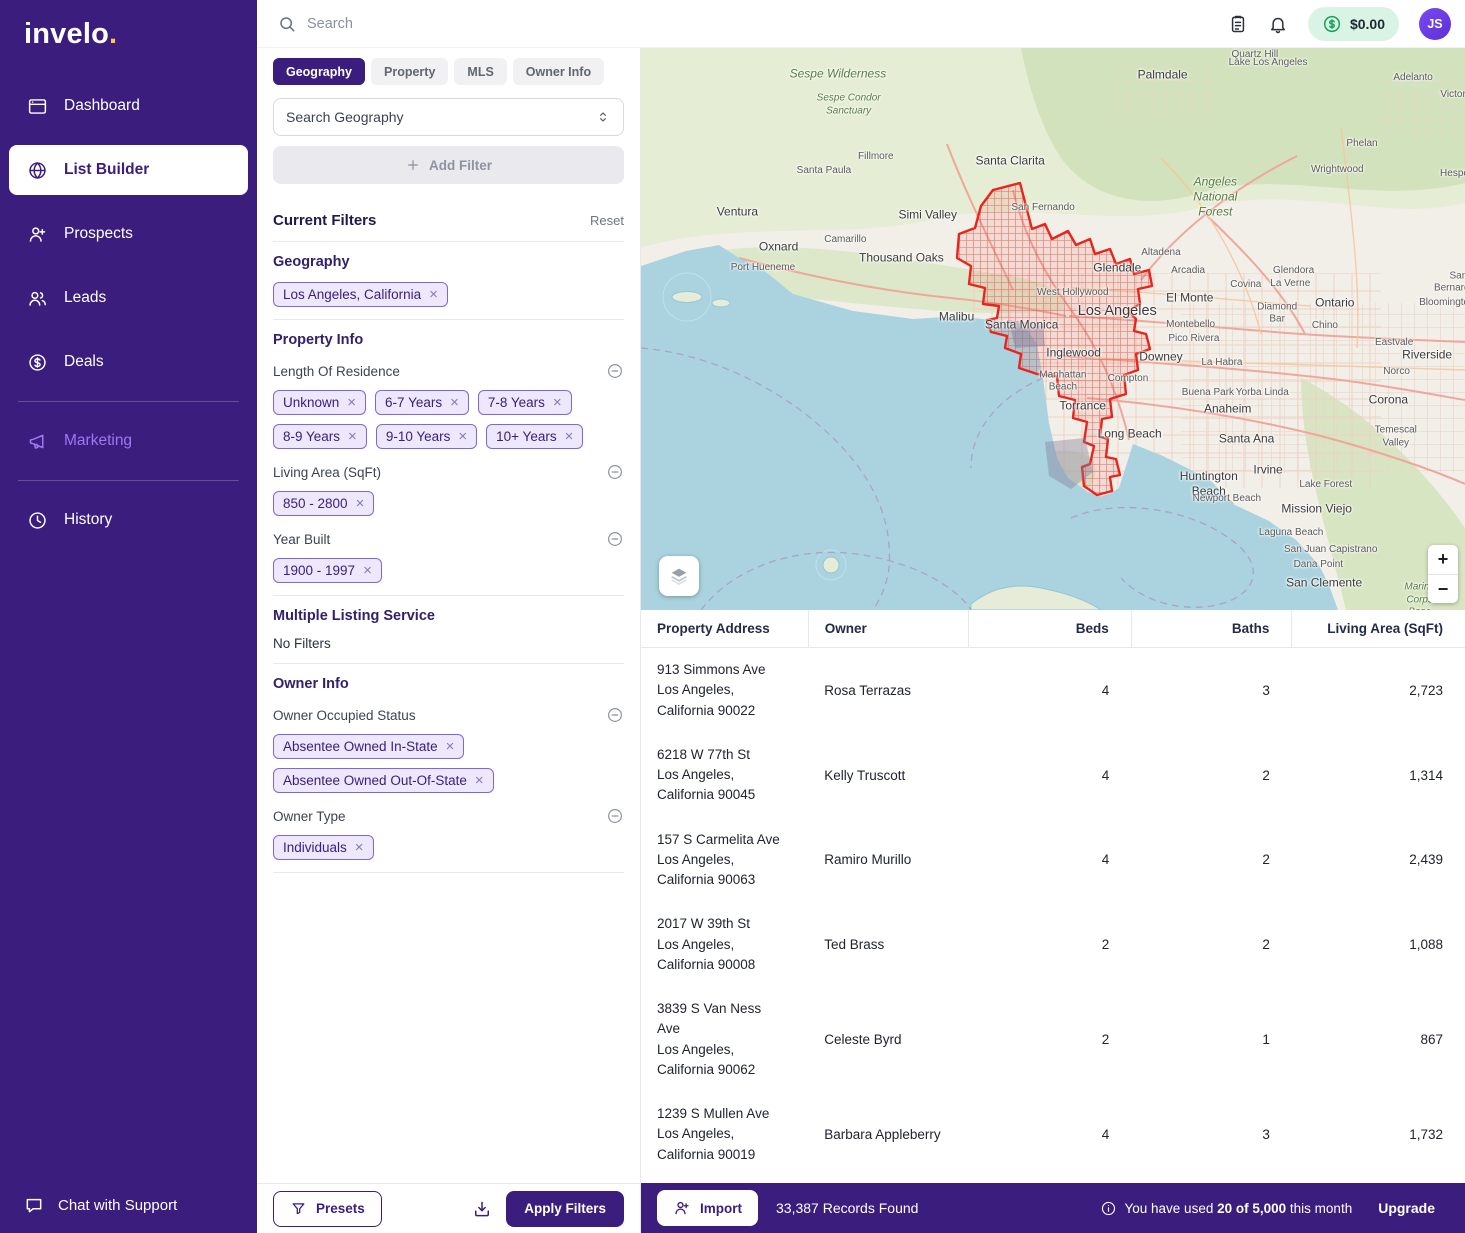 The width and height of the screenshot is (1465, 1233). Describe the element at coordinates (1426, 1134) in the screenshot. I see `living-area-cell: 1,732` at that location.